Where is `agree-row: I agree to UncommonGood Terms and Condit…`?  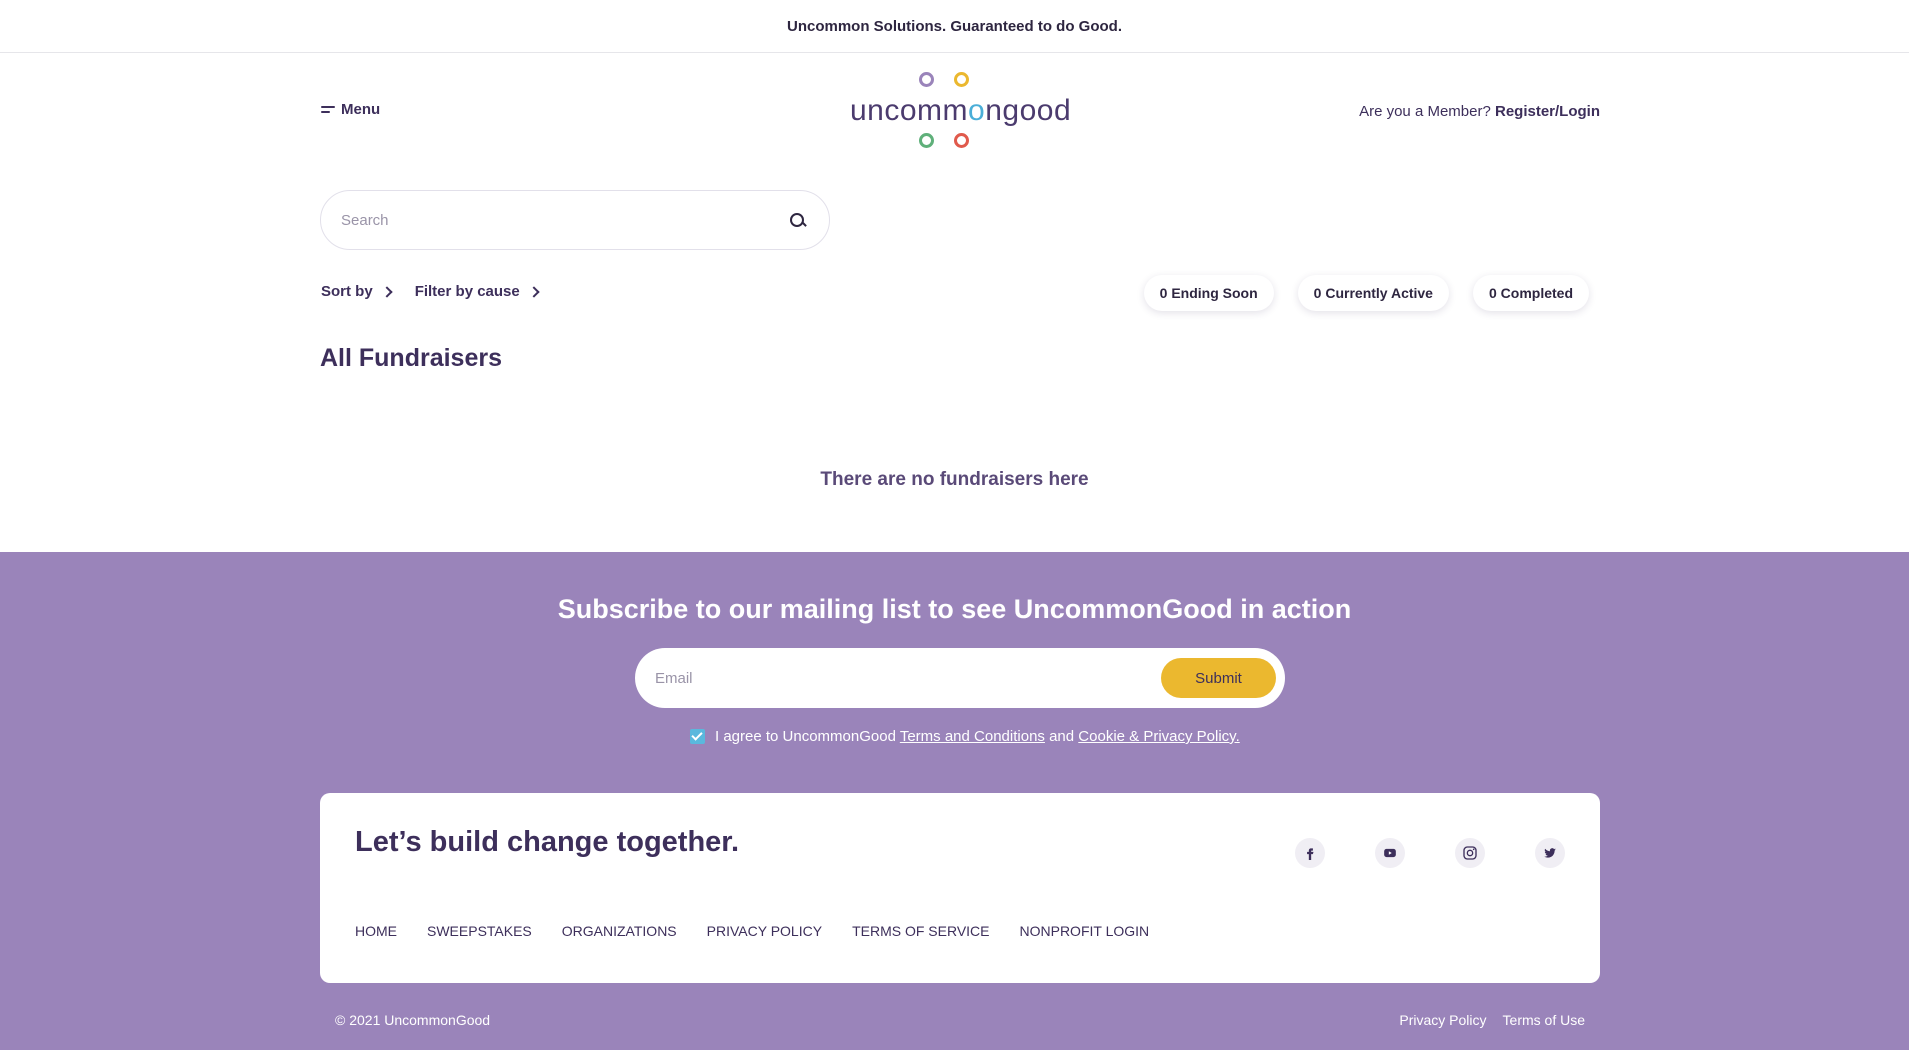 agree-row: I agree to UncommonGood Terms and Condit… is located at coordinates (965, 736).